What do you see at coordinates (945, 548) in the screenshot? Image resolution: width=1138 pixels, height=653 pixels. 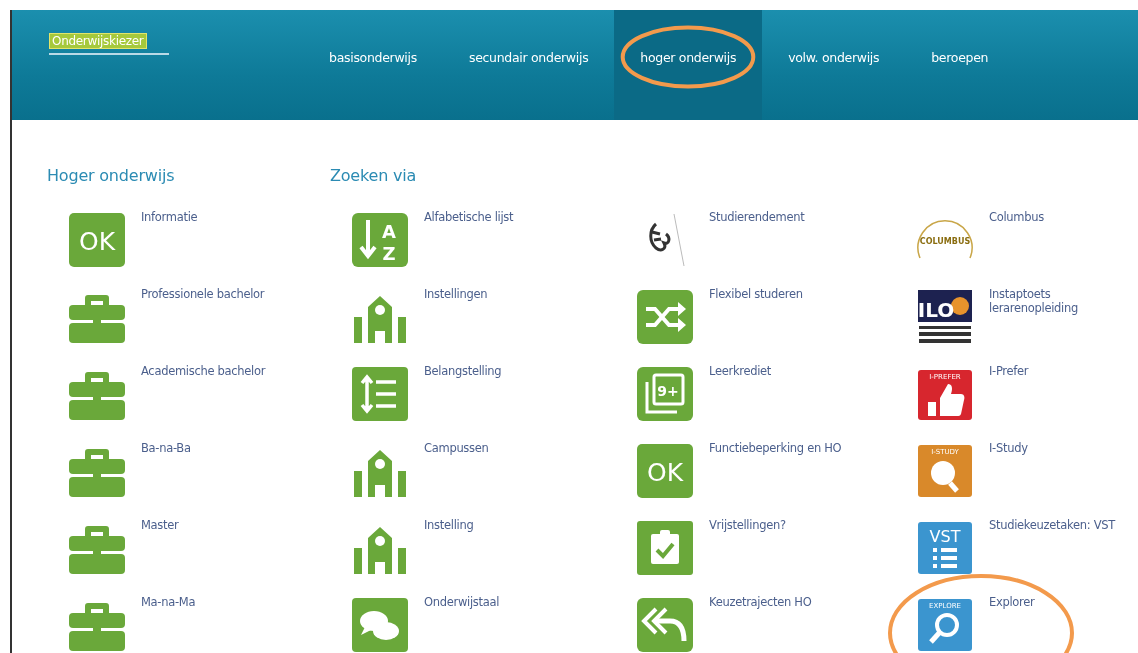 I see `vst-list-icon: VST` at bounding box center [945, 548].